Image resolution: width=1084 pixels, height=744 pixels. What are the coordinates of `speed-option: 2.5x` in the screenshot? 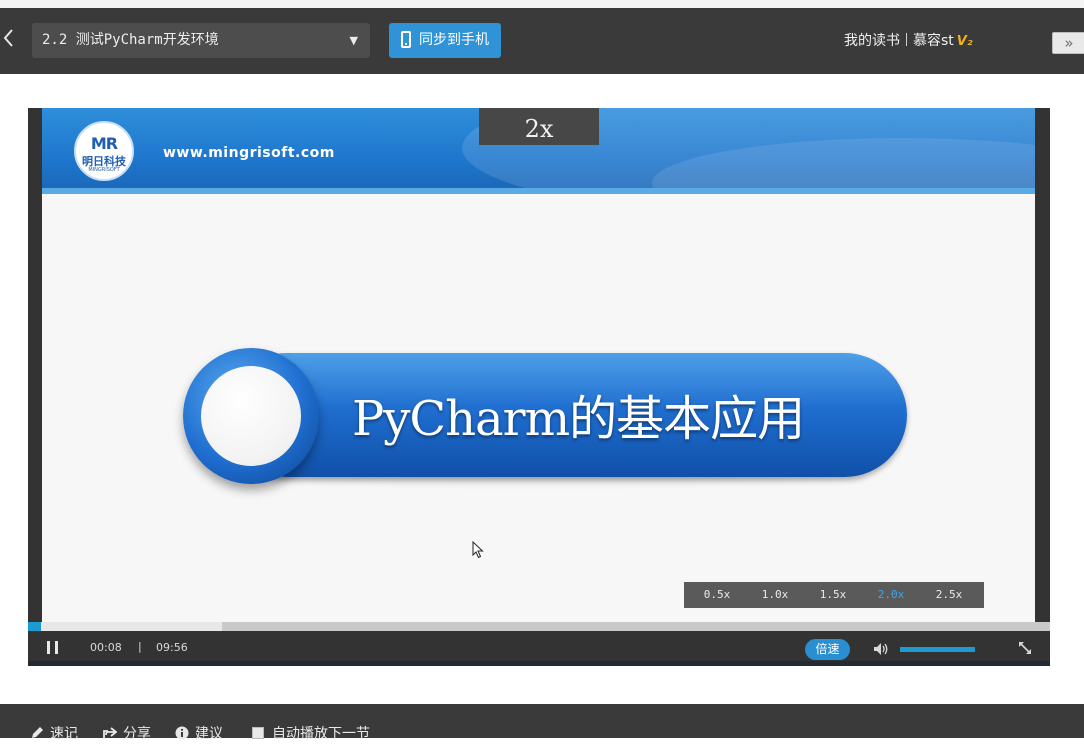 It's located at (949, 595).